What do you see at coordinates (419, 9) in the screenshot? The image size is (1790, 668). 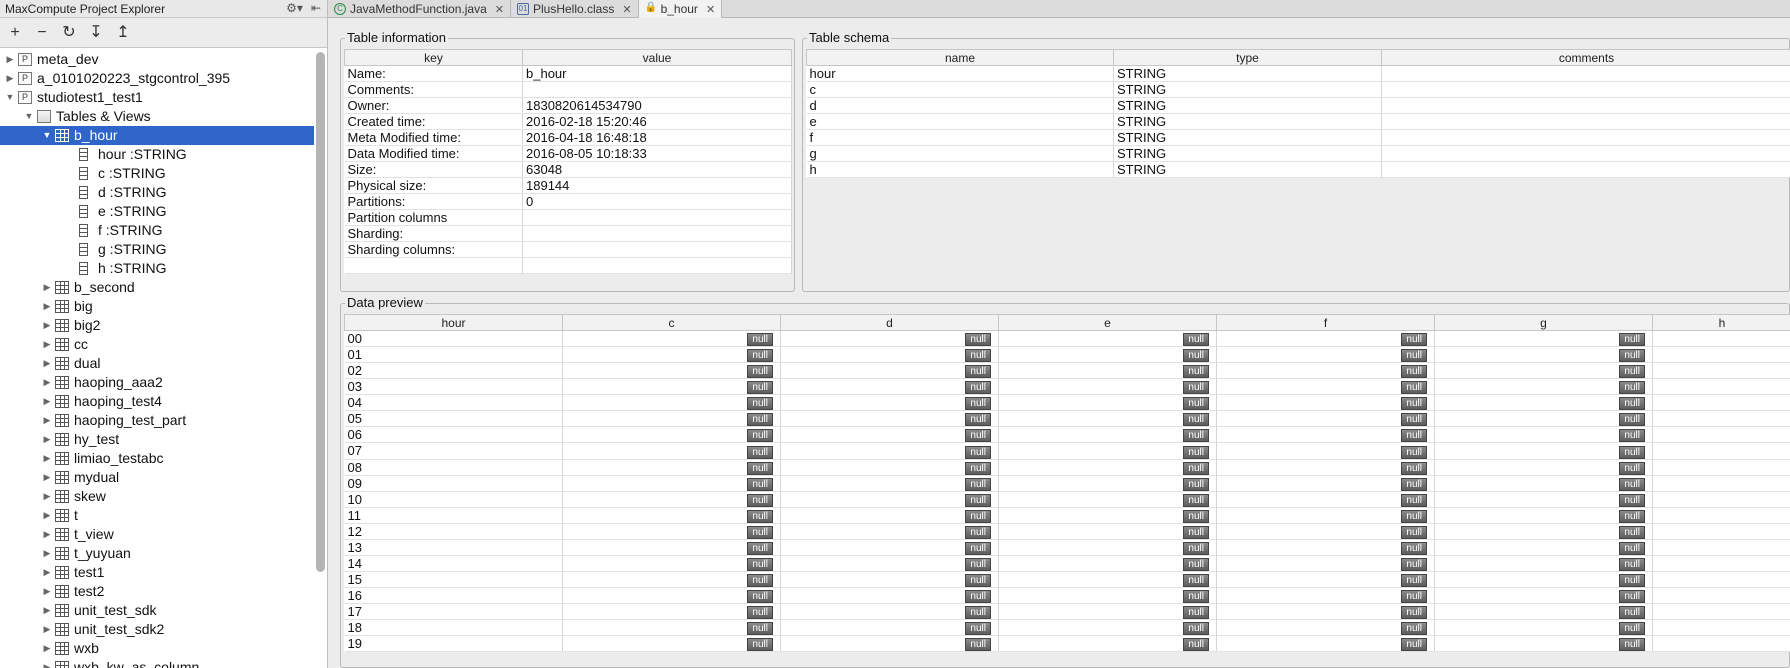 I see `editor-tab: C JavaMethodFunction.java ✕` at bounding box center [419, 9].